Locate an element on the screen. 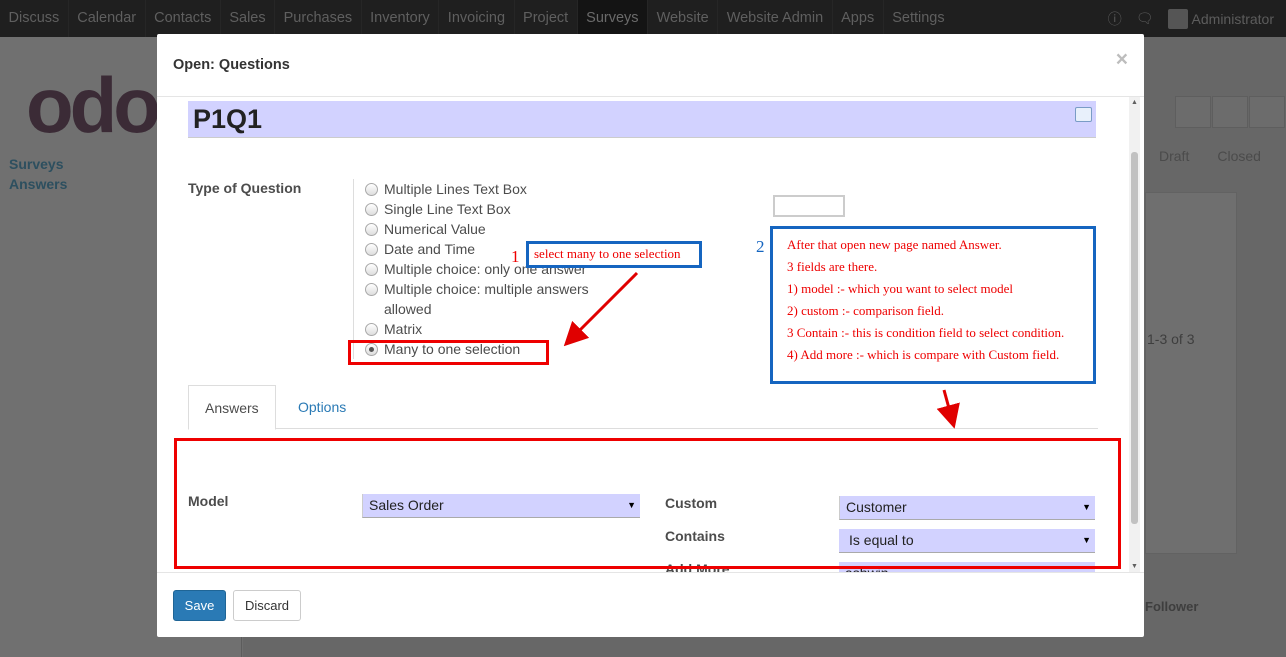 Image resolution: width=1286 pixels, height=657 pixels. arrow-to-answers is located at coordinates (948, 409).